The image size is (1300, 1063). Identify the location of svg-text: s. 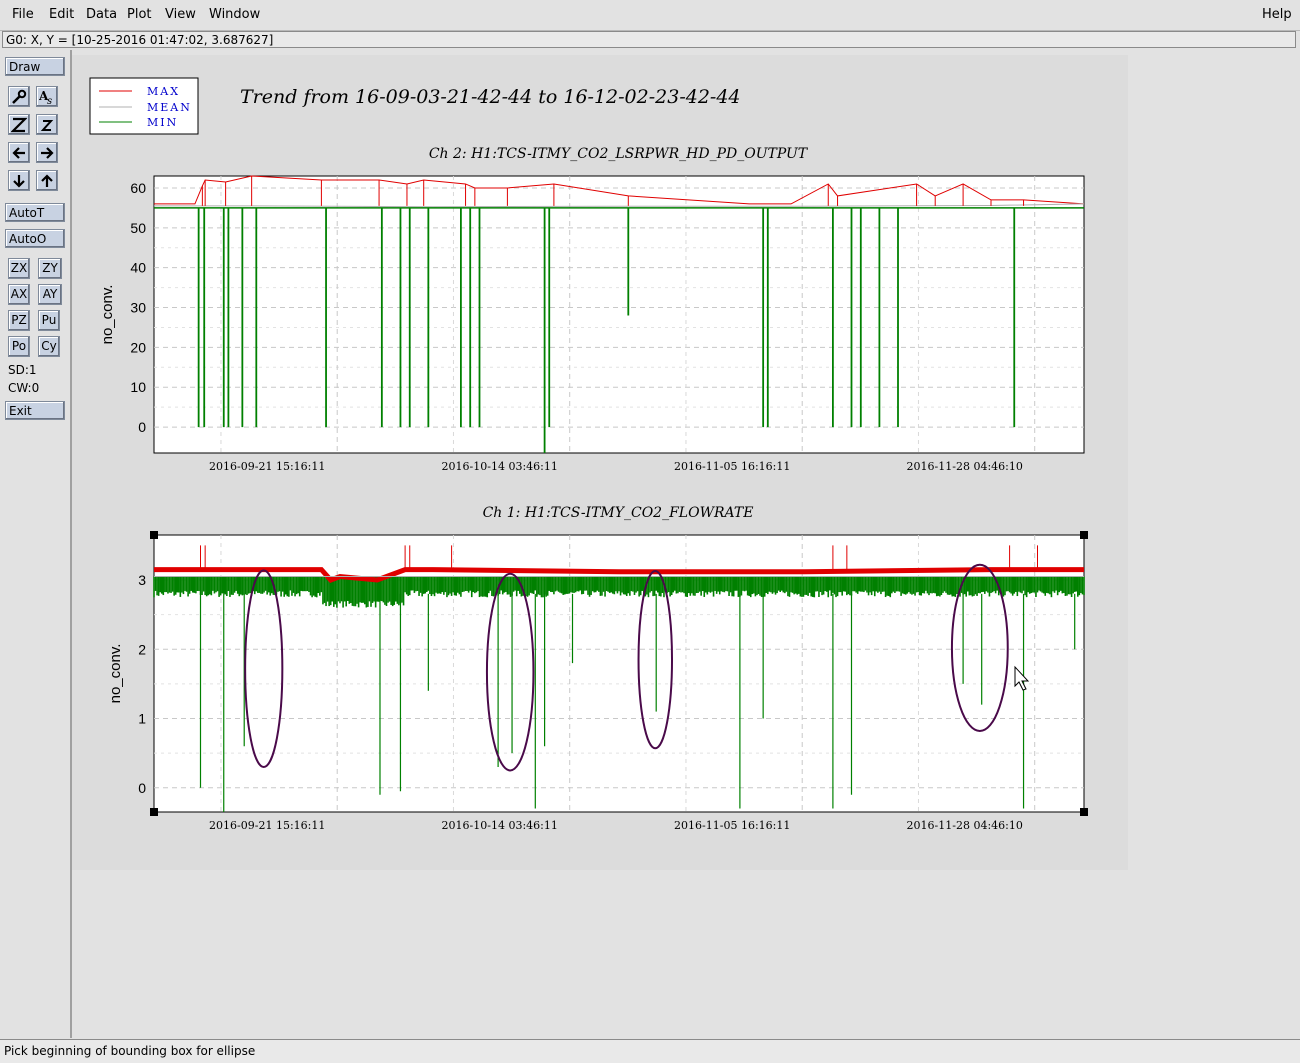
(49, 100).